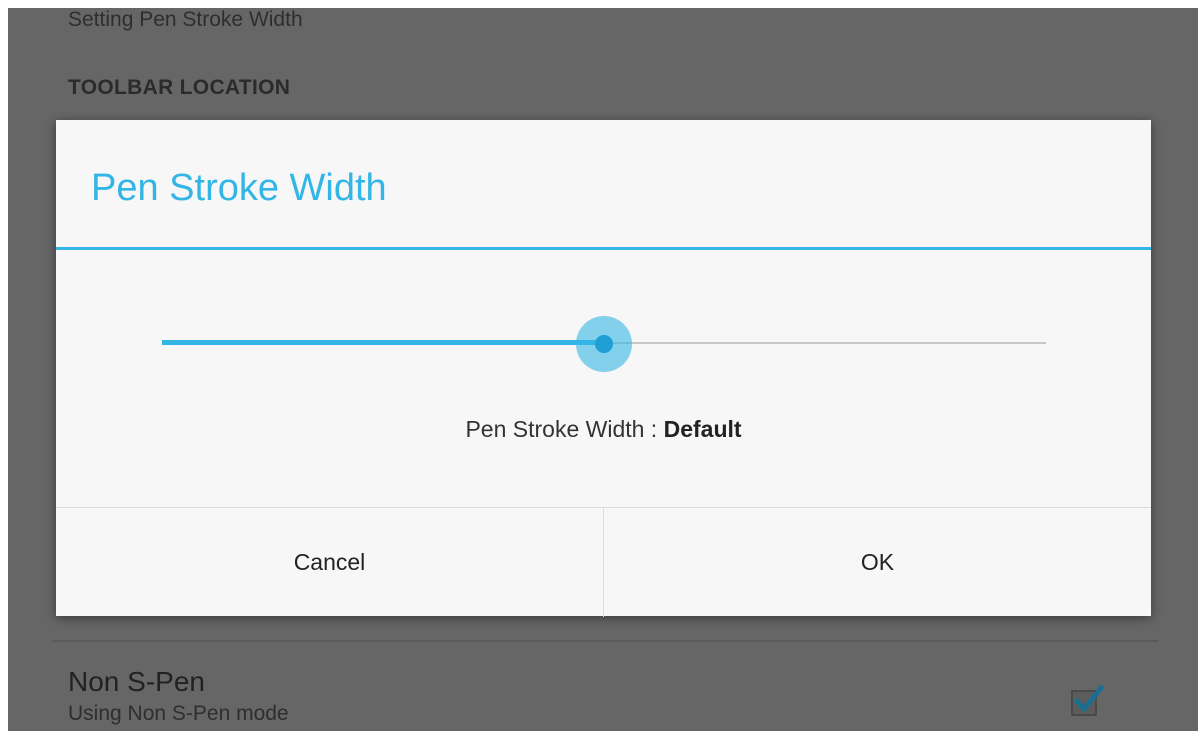 Image resolution: width=1198 pixels, height=731 pixels. Describe the element at coordinates (605, 641) in the screenshot. I see `list-divider` at that location.